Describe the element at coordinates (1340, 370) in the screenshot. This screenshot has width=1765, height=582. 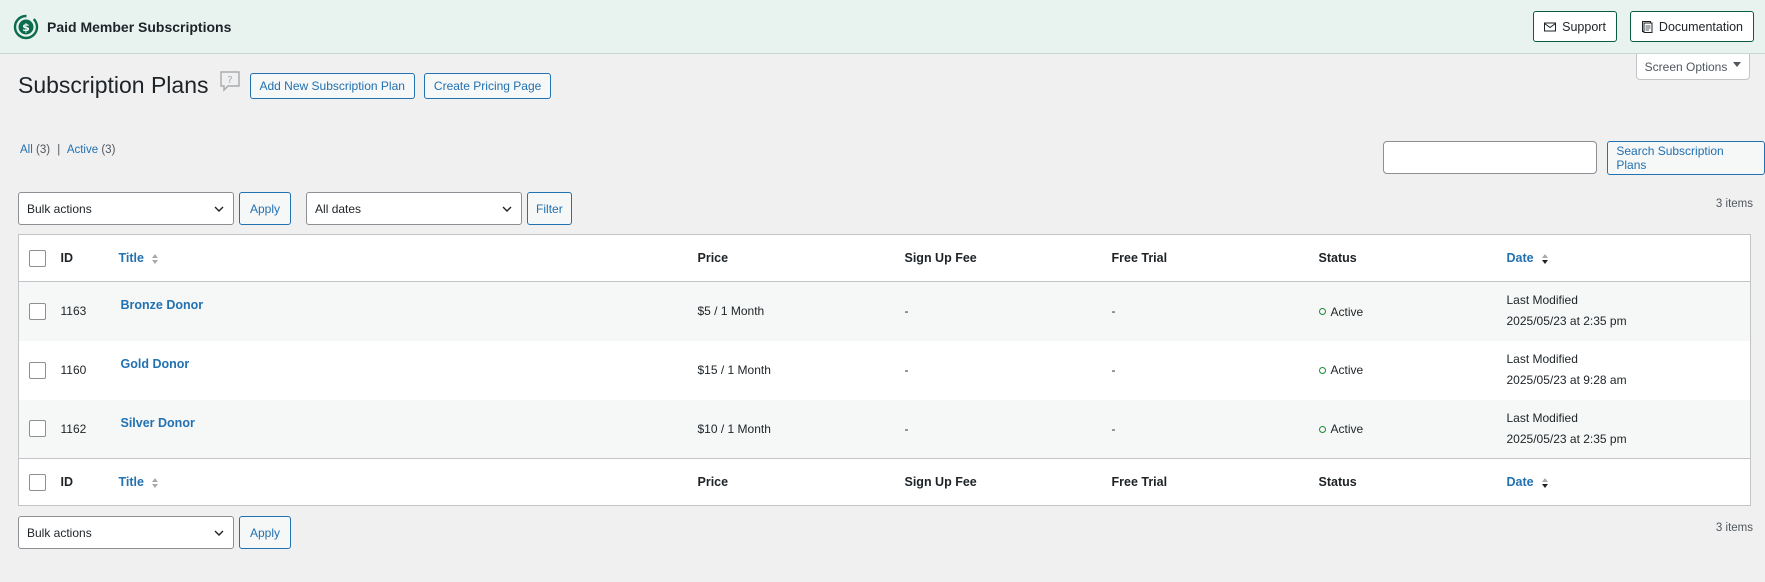
I see `status-badge: Active` at that location.